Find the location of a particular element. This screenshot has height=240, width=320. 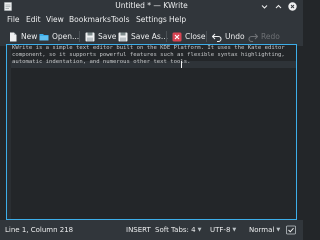

new-document-icon is located at coordinates (13, 36).